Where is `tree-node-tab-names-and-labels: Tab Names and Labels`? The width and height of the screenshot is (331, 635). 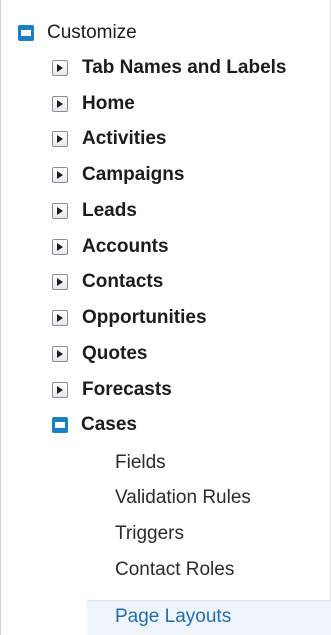 tree-node-tab-names-and-labels: Tab Names and Labels is located at coordinates (169, 68).